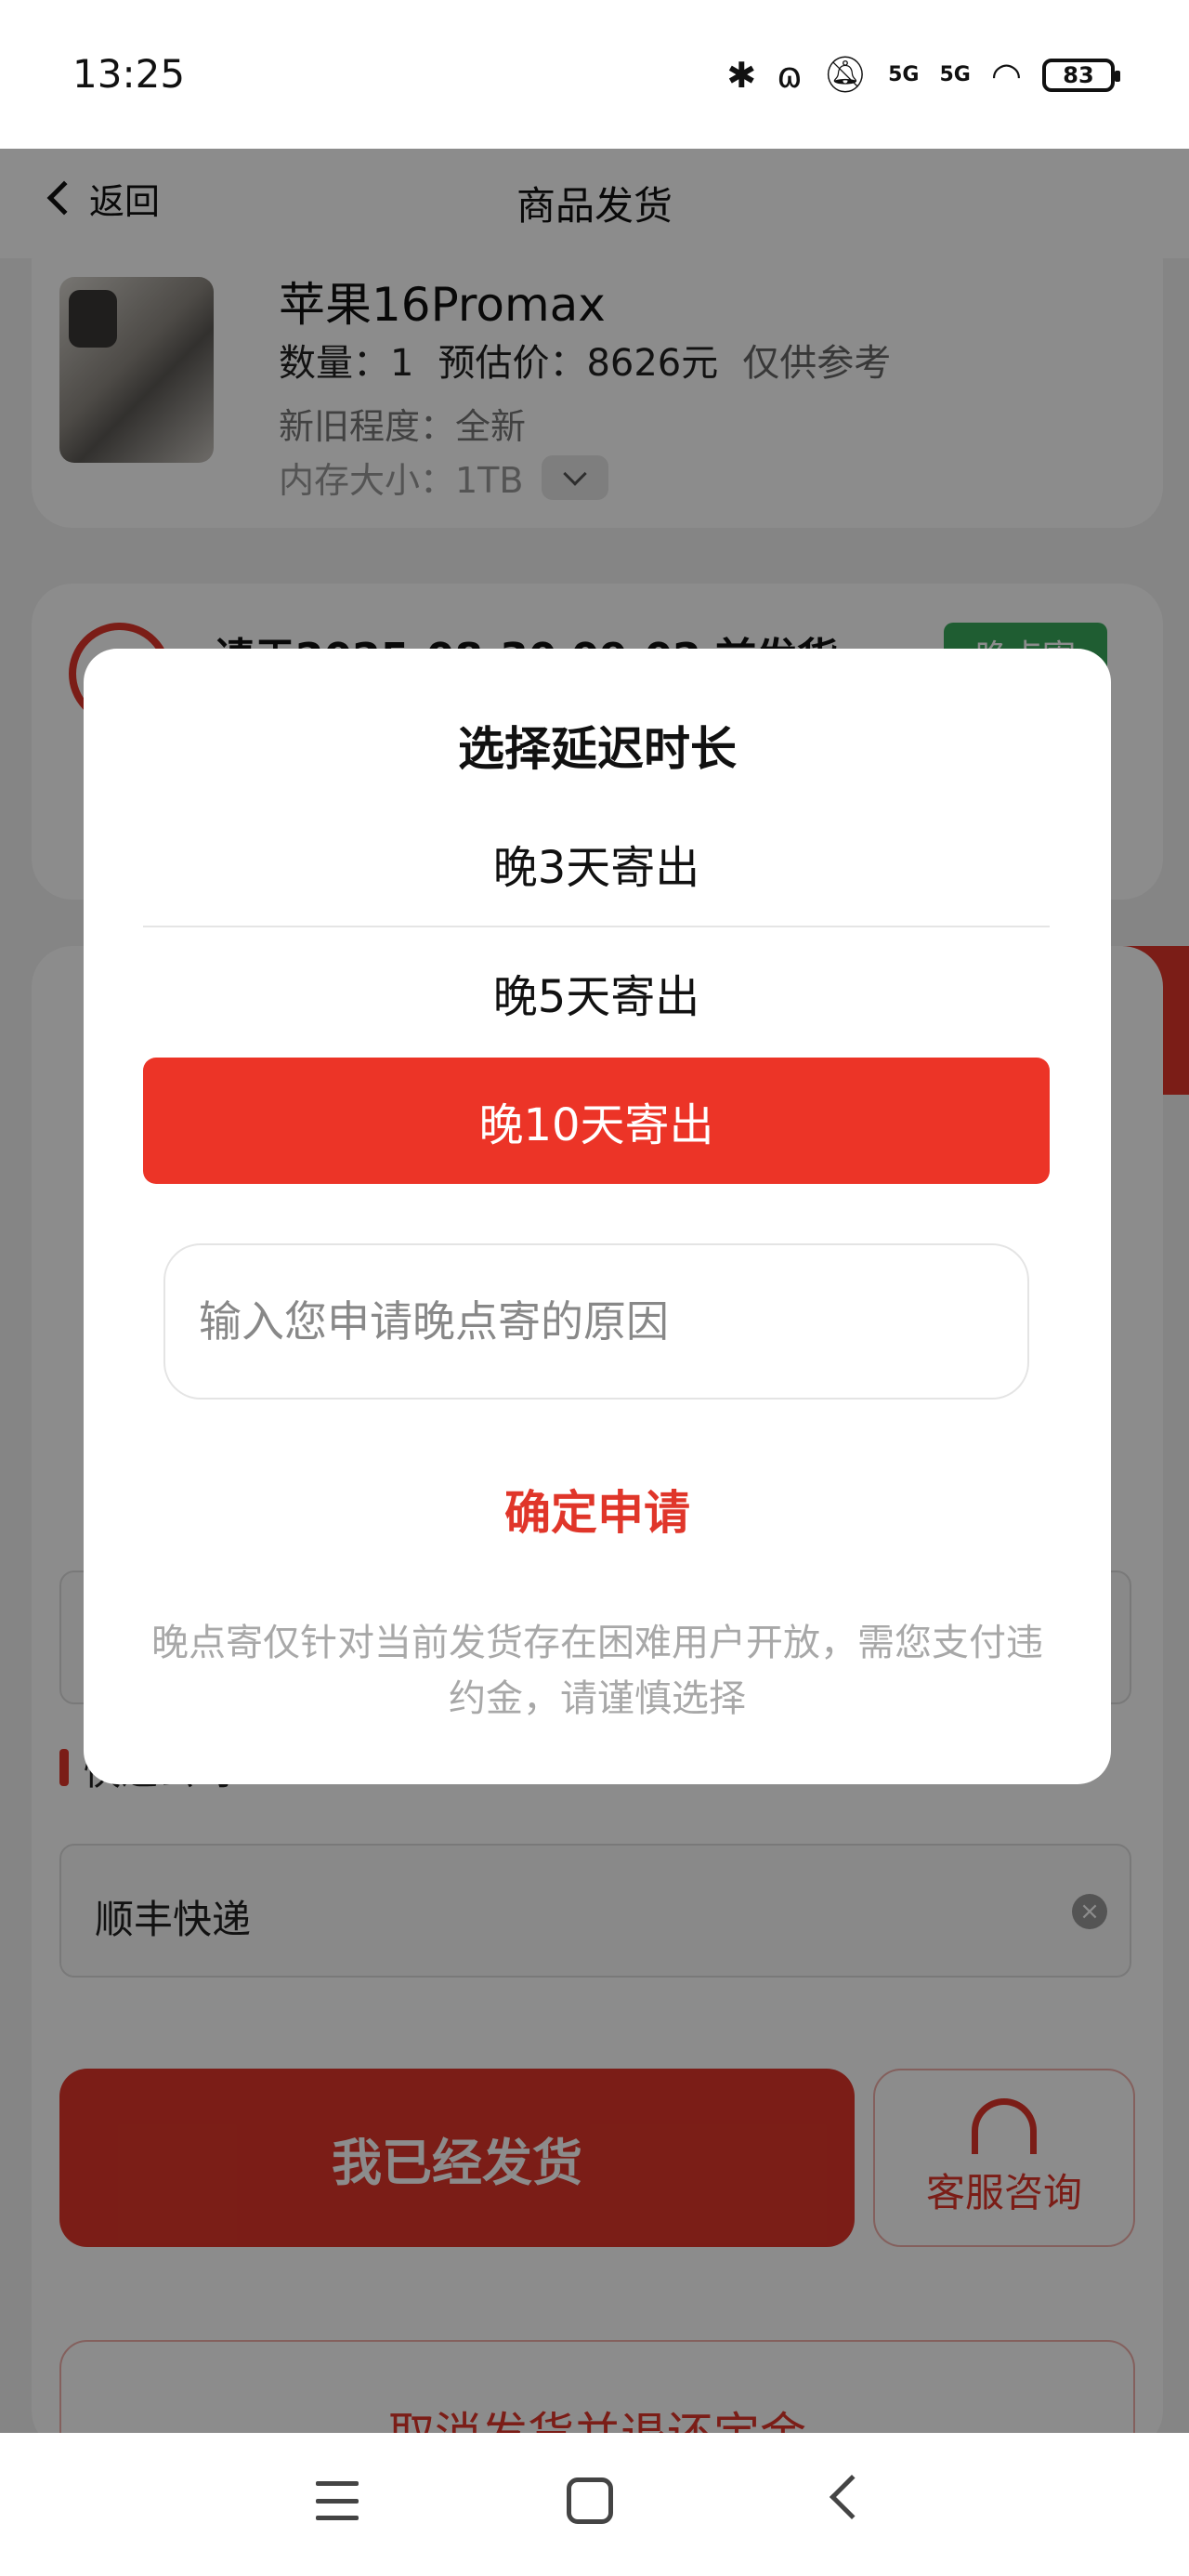  I want to click on mute-bell-icon: 🔕︎, so click(845, 74).